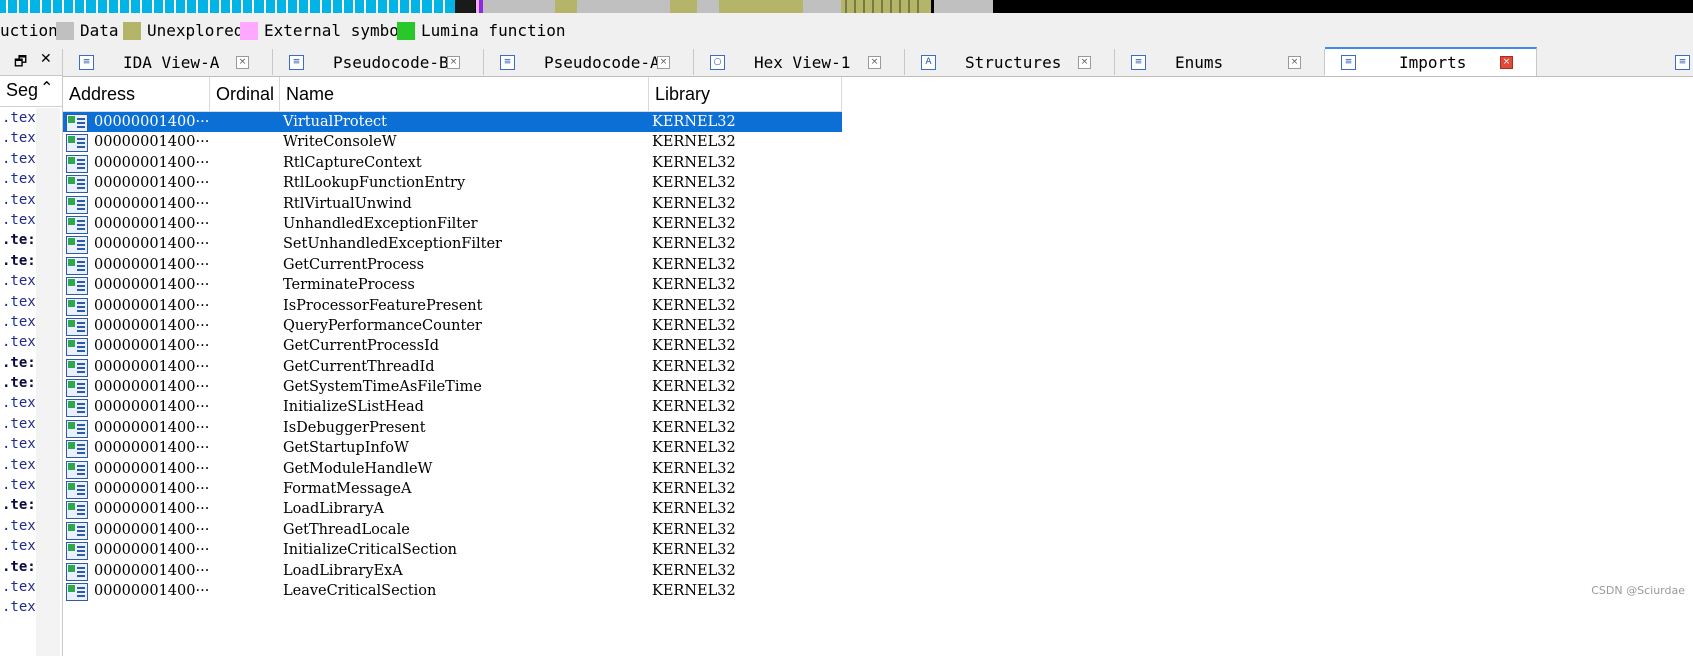 The image size is (1693, 656). Describe the element at coordinates (31, 91) in the screenshot. I see `segments-column-header: Seg ⌃` at that location.